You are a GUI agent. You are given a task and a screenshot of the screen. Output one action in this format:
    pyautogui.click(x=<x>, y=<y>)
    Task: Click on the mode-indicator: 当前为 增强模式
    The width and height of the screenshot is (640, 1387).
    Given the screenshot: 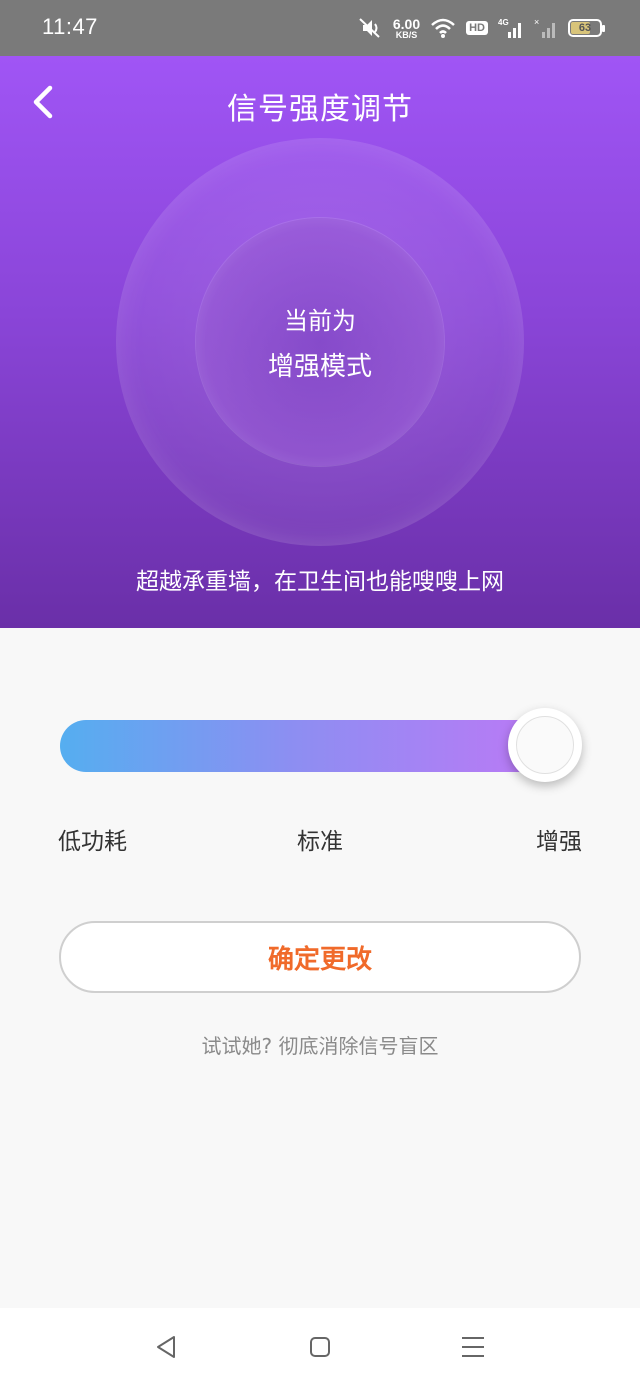 What is the action you would take?
    pyautogui.click(x=320, y=342)
    